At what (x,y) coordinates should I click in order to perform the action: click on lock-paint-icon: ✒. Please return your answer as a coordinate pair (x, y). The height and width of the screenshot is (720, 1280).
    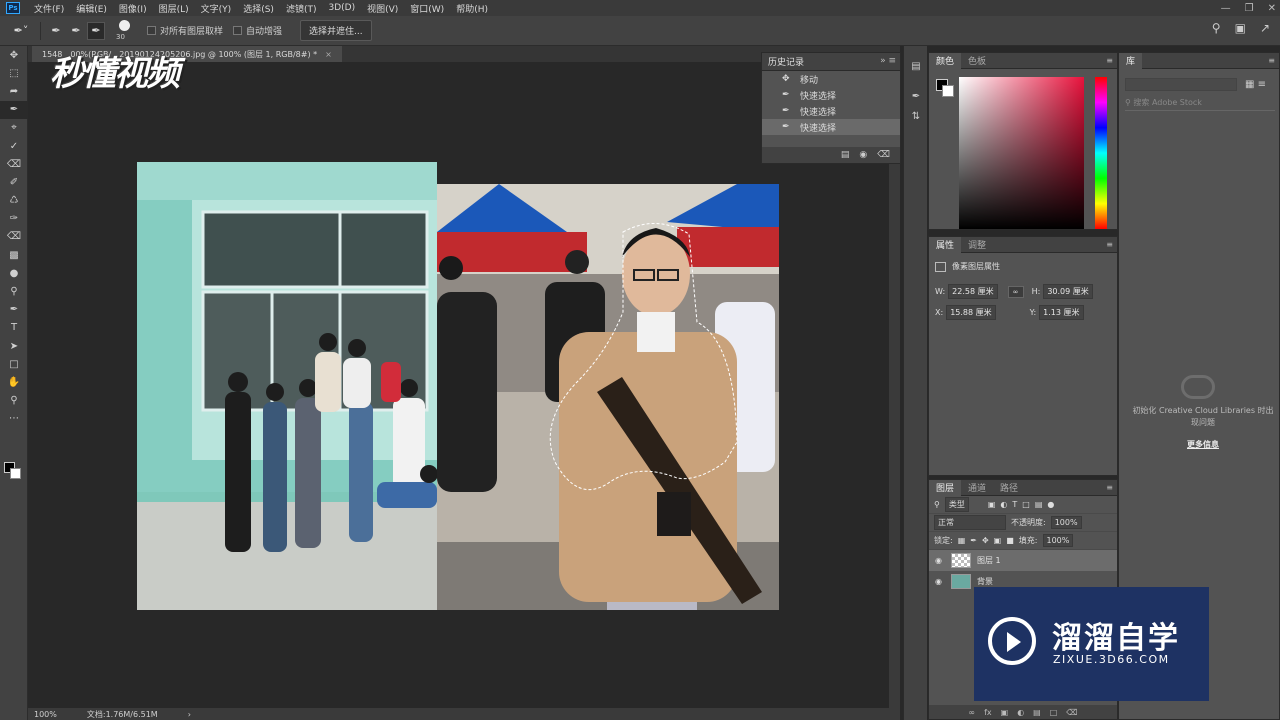
    Looking at the image, I should click on (973, 540).